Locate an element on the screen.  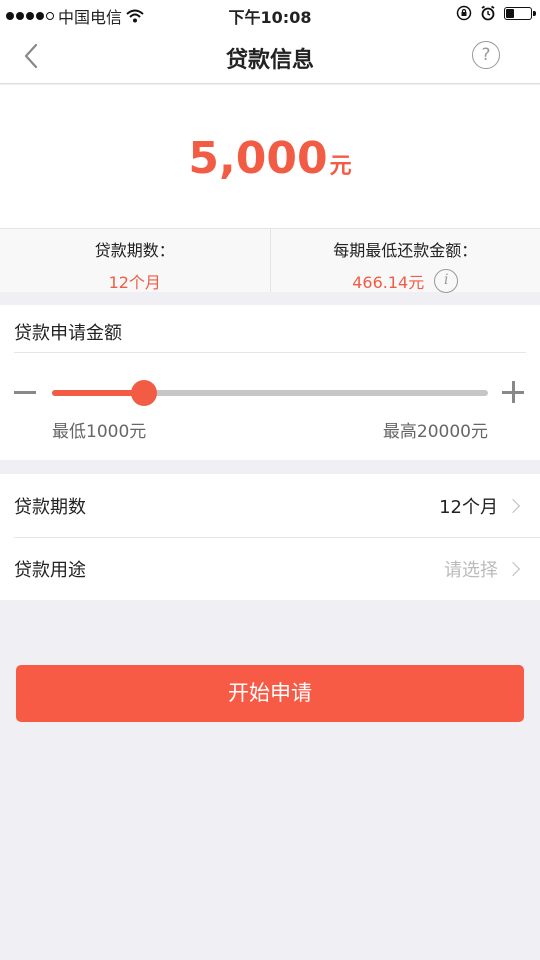
battery-level is located at coordinates (510, 13).